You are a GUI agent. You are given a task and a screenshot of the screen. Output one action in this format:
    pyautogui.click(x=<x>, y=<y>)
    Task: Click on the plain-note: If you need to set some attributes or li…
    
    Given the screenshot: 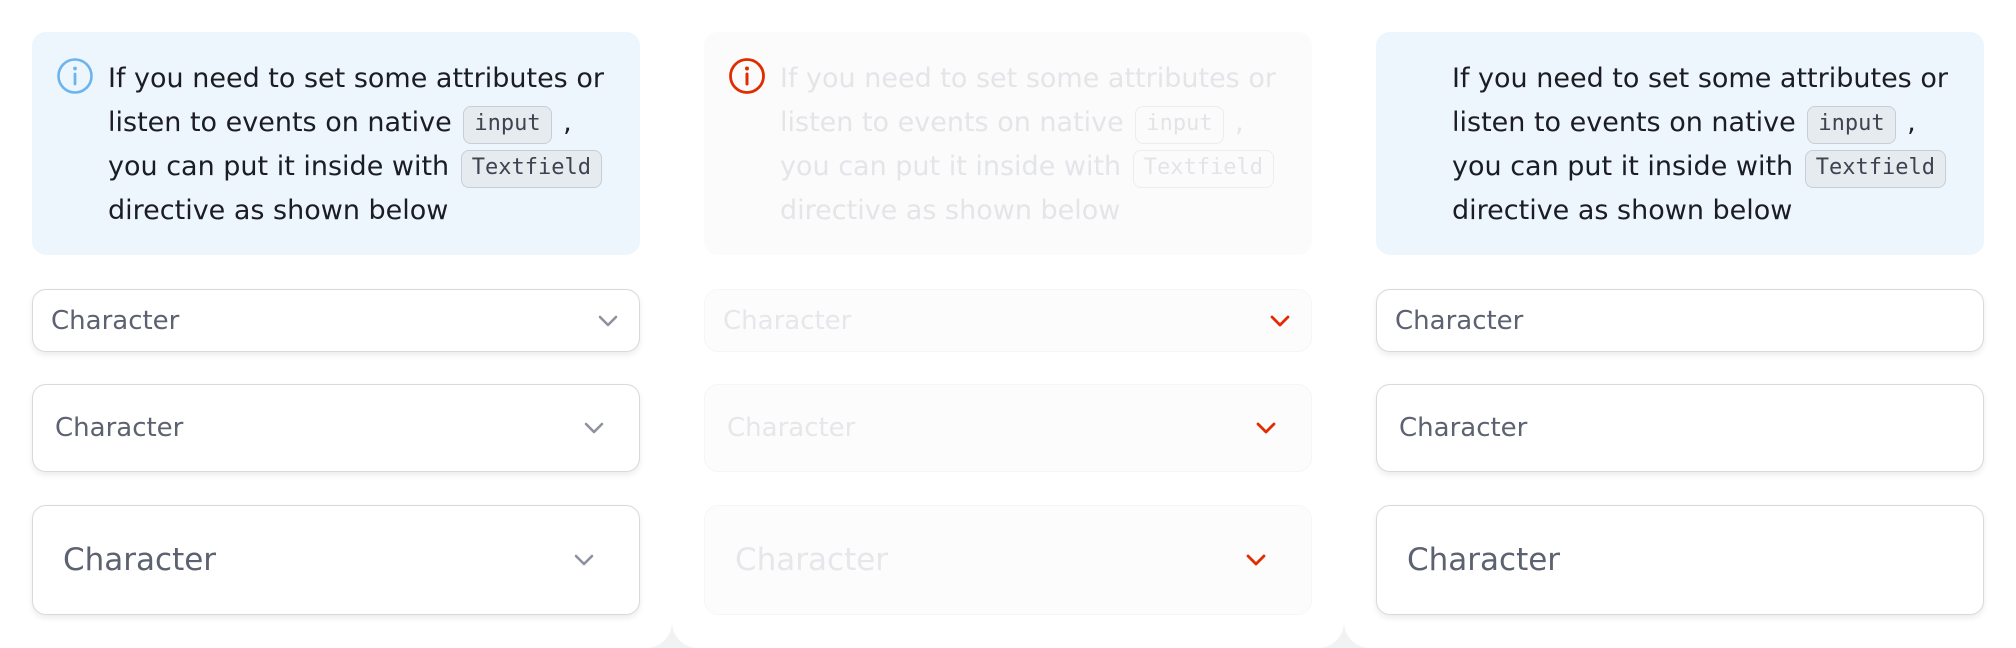 What is the action you would take?
    pyautogui.click(x=1680, y=143)
    